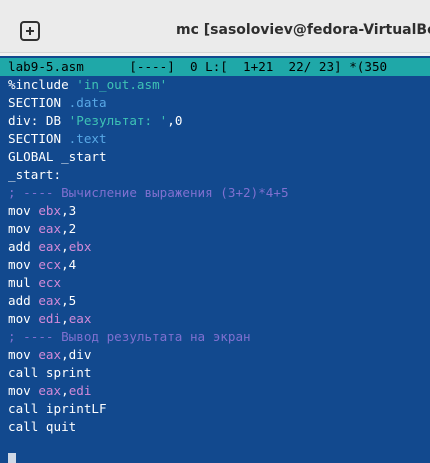 This screenshot has width=430, height=463. What do you see at coordinates (219, 301) in the screenshot?
I see `code-line: add eax,5` at bounding box center [219, 301].